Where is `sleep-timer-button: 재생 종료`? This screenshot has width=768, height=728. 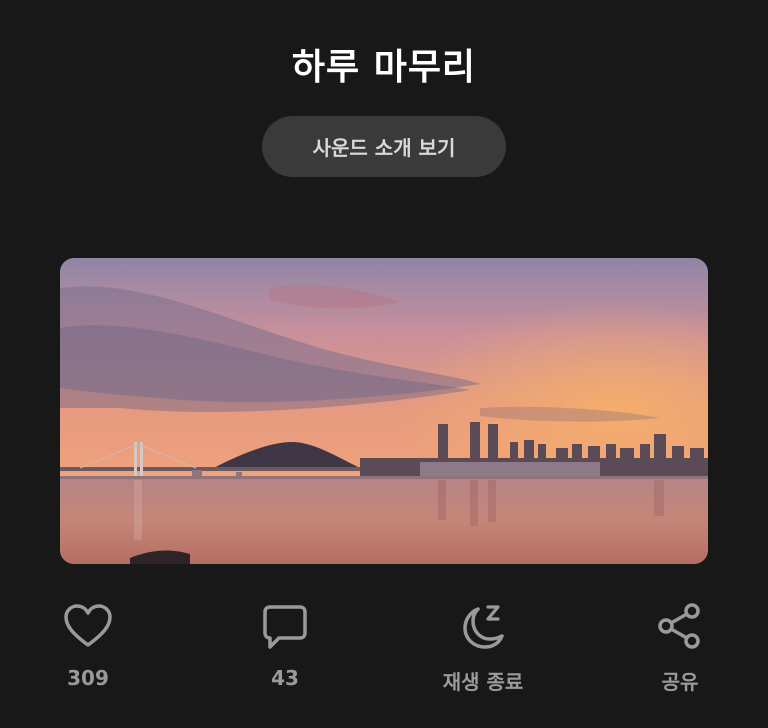
sleep-timer-button: 재생 종료 is located at coordinates (483, 647).